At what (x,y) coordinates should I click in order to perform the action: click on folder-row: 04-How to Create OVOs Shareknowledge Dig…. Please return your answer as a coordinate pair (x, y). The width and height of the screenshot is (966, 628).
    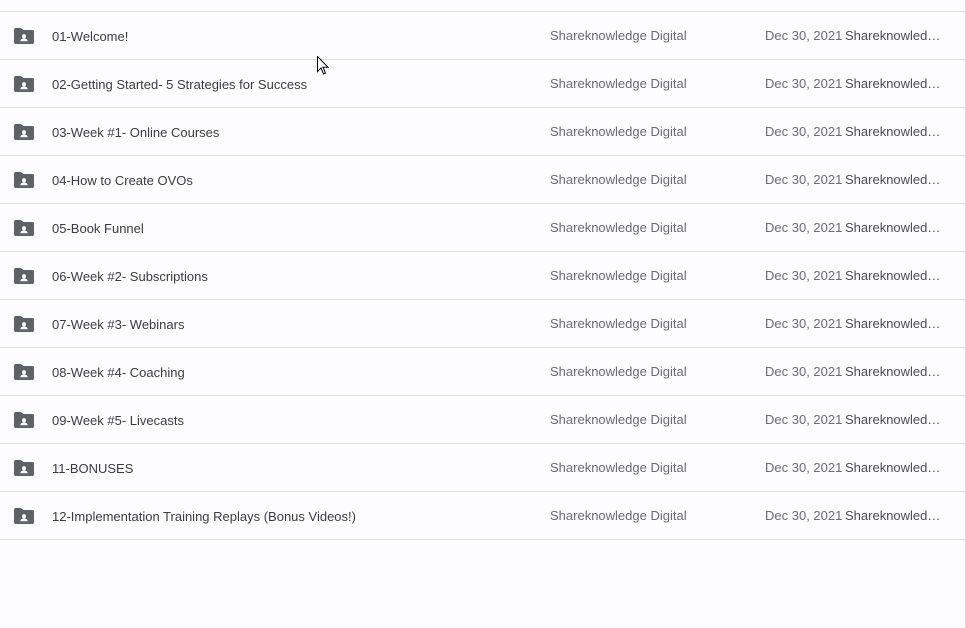
    Looking at the image, I should click on (482, 180).